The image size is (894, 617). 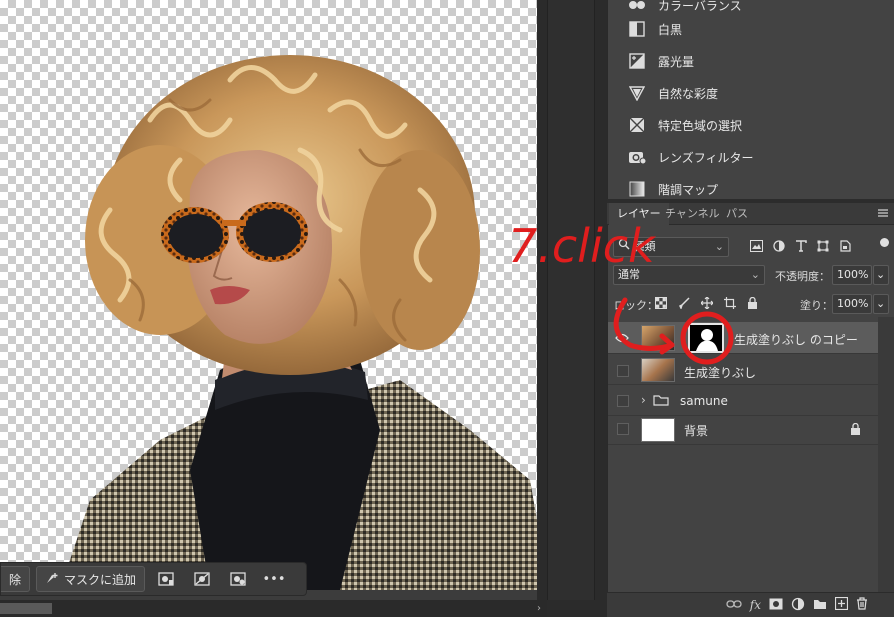 I want to click on mask-silhouette-icon, so click(x=707, y=340).